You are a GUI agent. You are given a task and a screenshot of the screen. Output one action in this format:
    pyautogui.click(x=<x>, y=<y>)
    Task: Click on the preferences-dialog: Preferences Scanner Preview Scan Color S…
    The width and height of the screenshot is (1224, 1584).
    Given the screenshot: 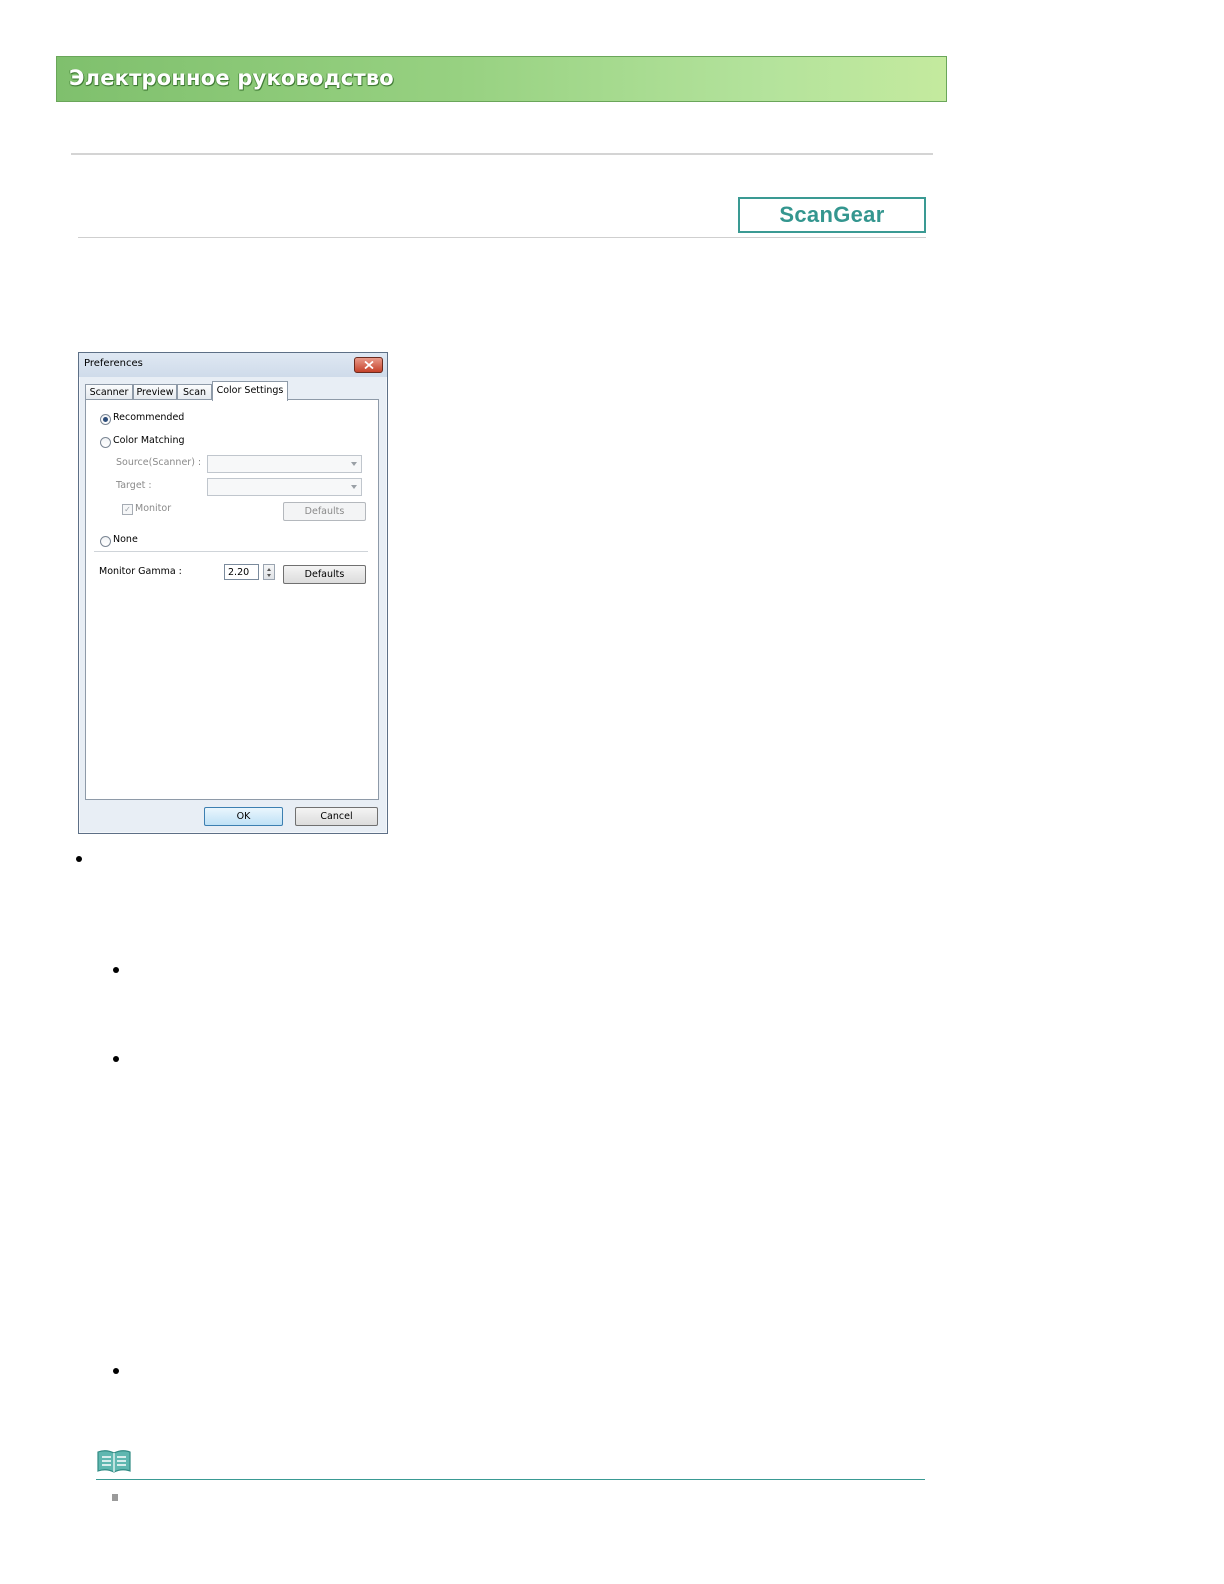 What is the action you would take?
    pyautogui.click(x=233, y=593)
    